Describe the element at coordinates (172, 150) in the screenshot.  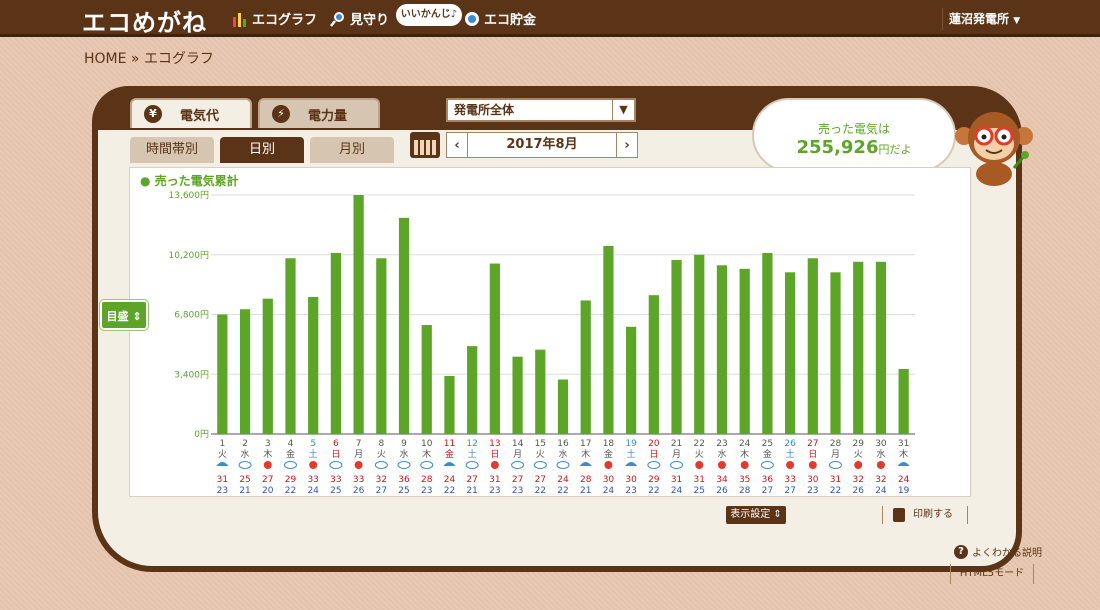
I see `tab-hourly: 時間帯別` at that location.